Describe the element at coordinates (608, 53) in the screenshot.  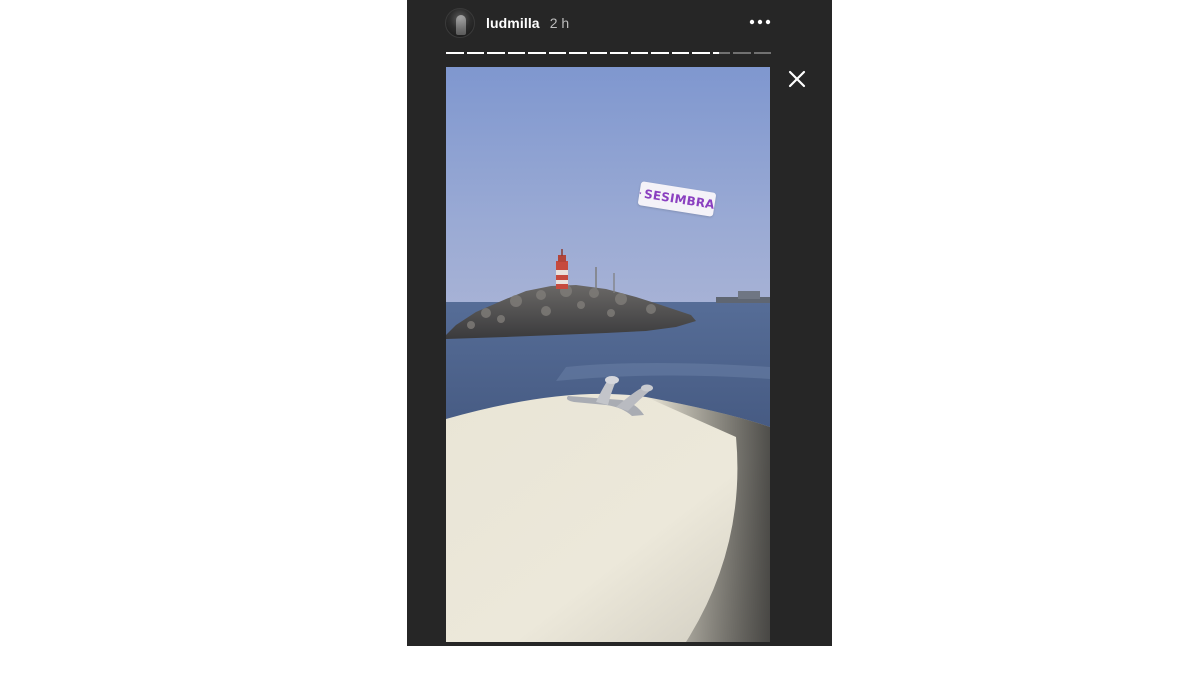
I see `story-progress-bar` at that location.